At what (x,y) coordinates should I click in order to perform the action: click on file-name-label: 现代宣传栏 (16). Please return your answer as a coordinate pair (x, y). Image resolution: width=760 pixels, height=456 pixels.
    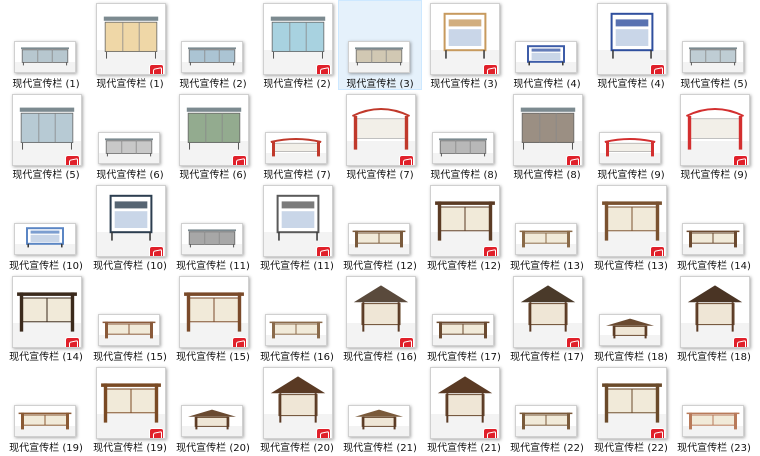
    Looking at the image, I should click on (380, 357).